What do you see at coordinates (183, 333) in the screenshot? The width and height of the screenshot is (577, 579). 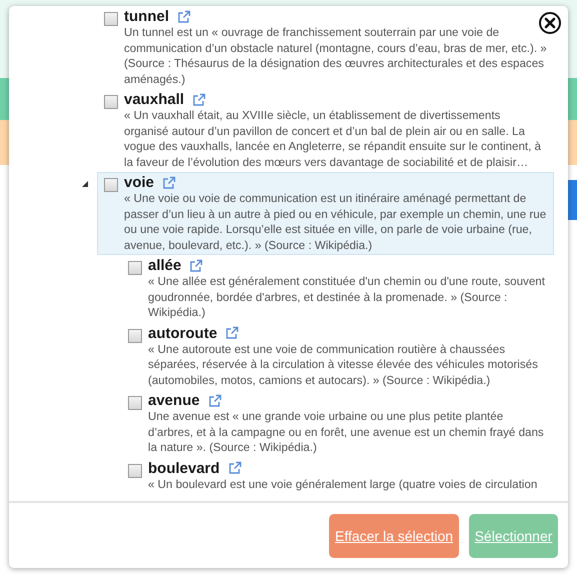 I see `term-title: autoroute` at bounding box center [183, 333].